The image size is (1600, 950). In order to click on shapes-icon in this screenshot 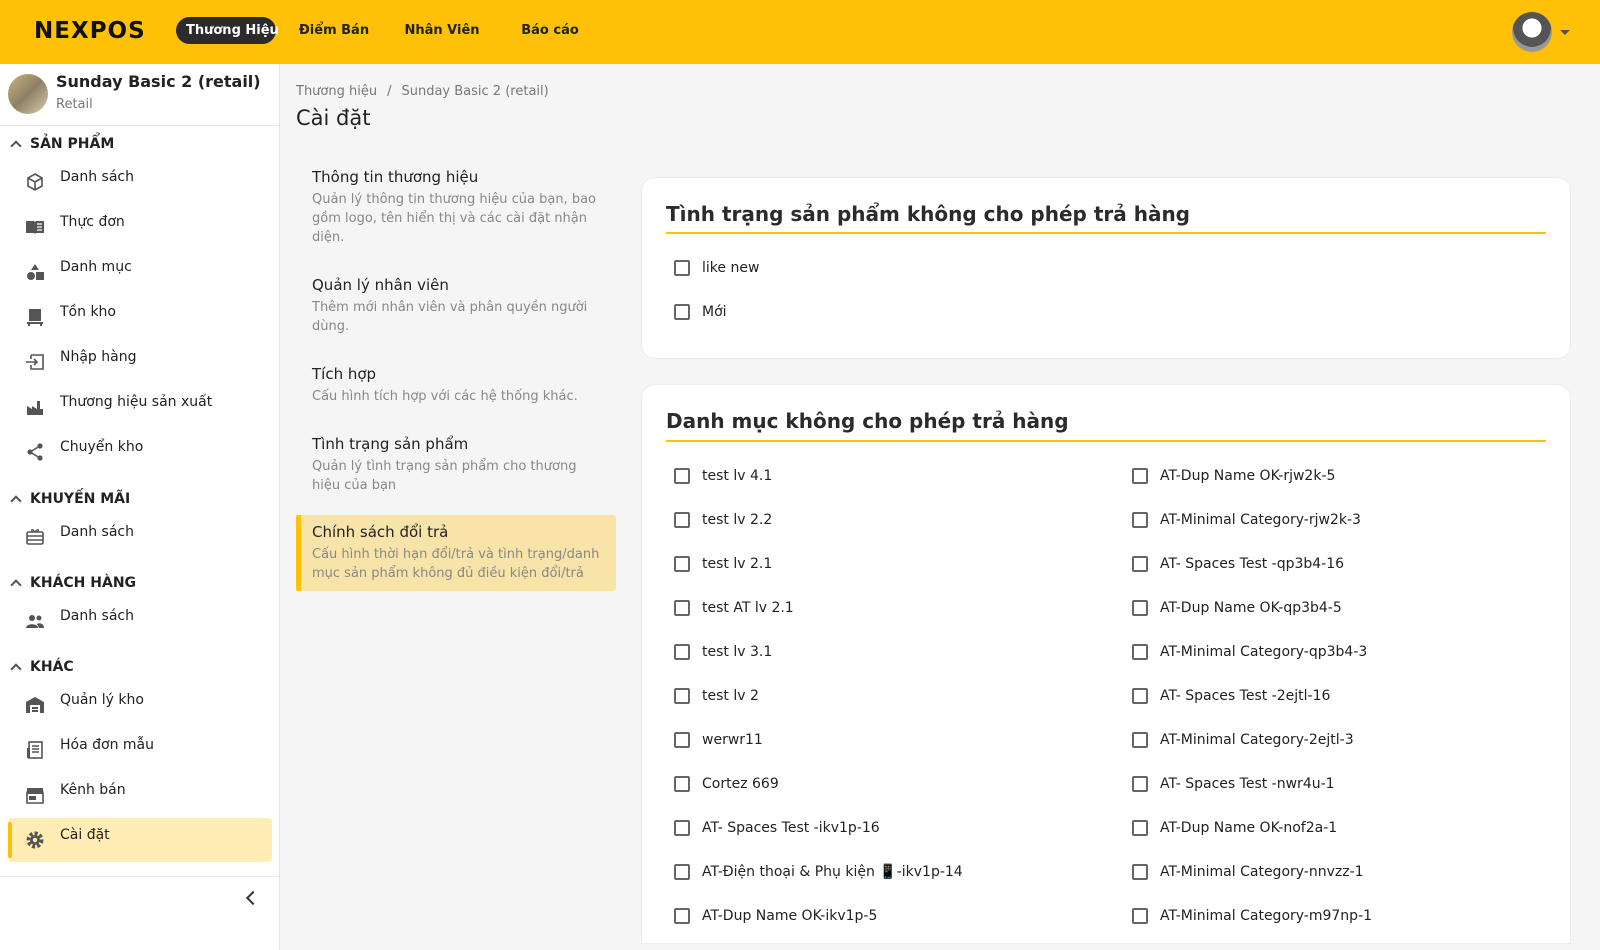, I will do `click(35, 272)`.